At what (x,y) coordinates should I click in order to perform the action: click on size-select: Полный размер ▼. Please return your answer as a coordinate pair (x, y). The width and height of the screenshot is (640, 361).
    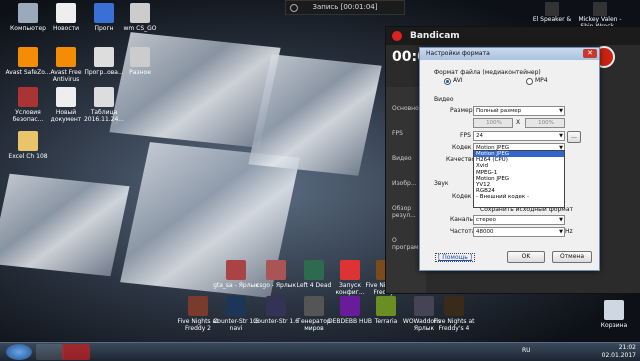
    Looking at the image, I should click on (519, 111).